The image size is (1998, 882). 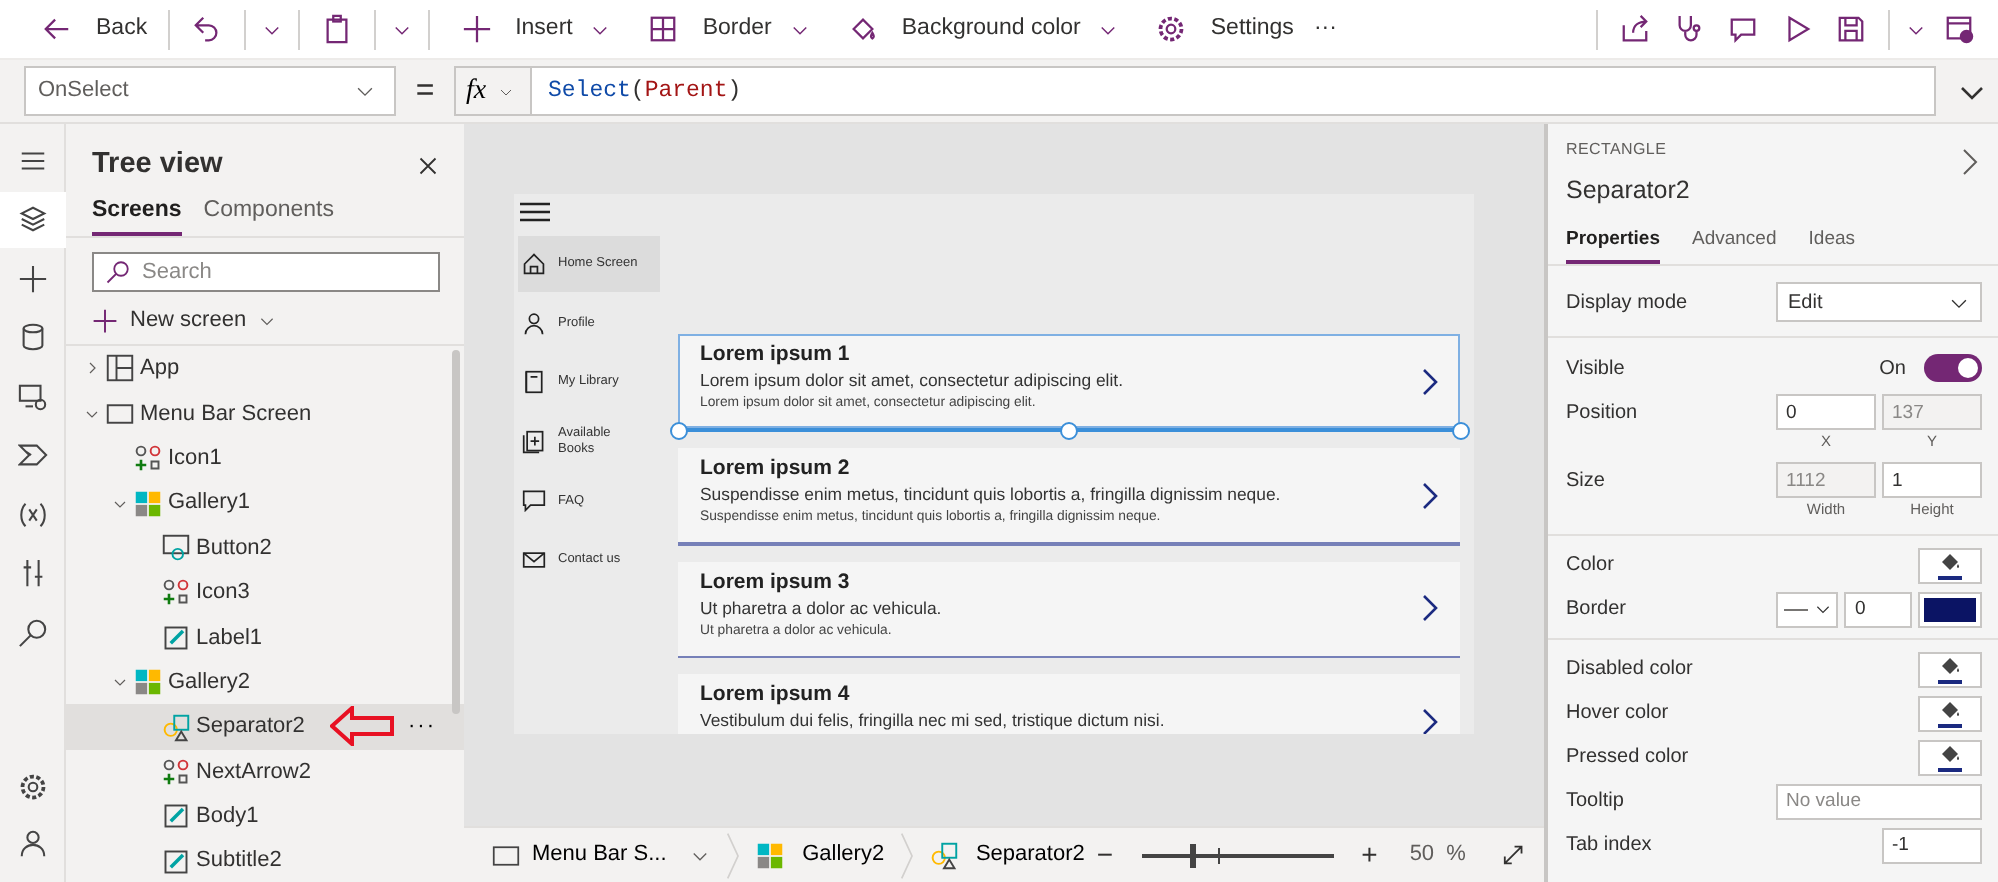 I want to click on app-icon, so click(x=120, y=368).